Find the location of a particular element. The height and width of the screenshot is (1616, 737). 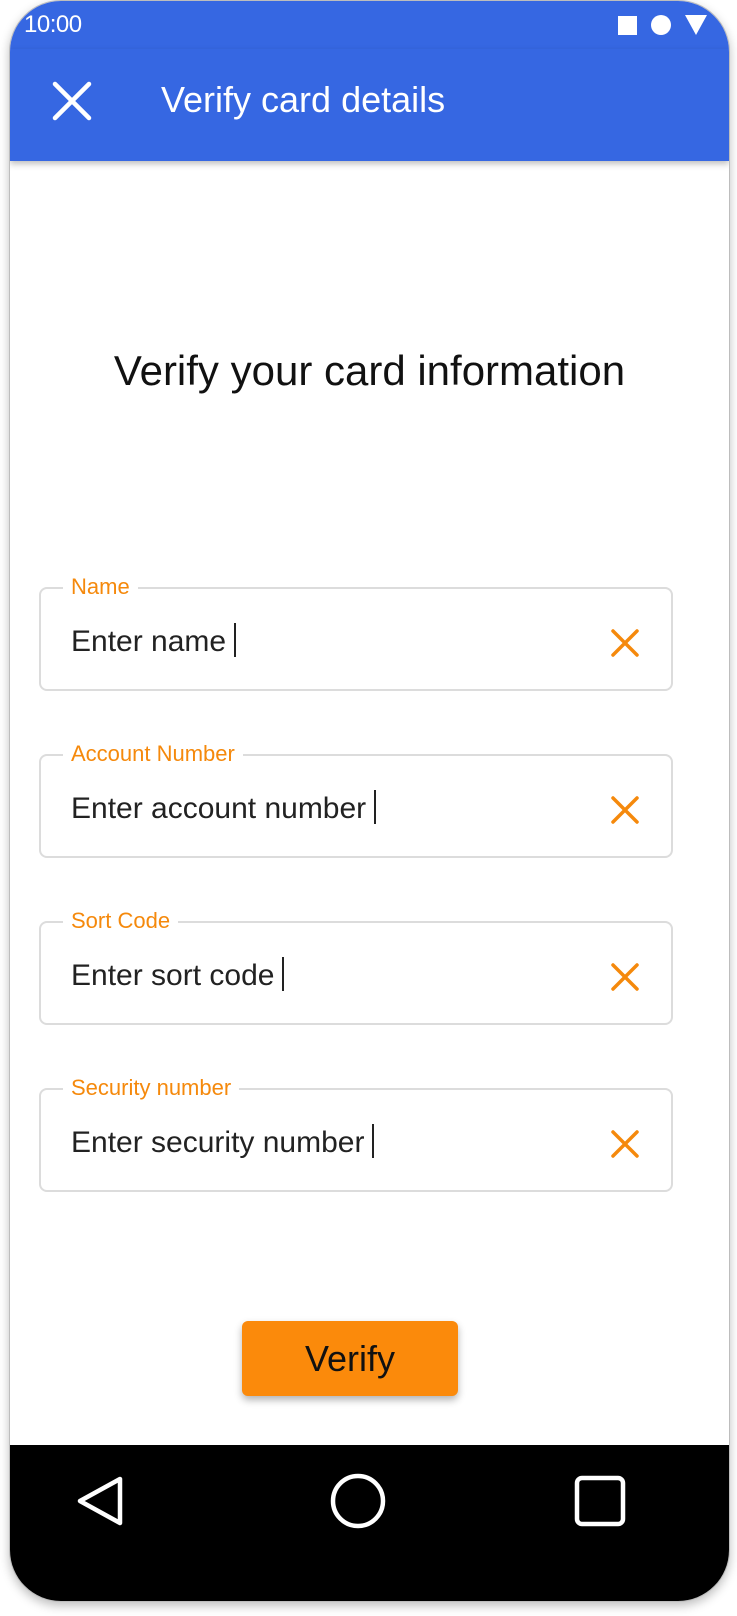

back-button is located at coordinates (100, 1501).